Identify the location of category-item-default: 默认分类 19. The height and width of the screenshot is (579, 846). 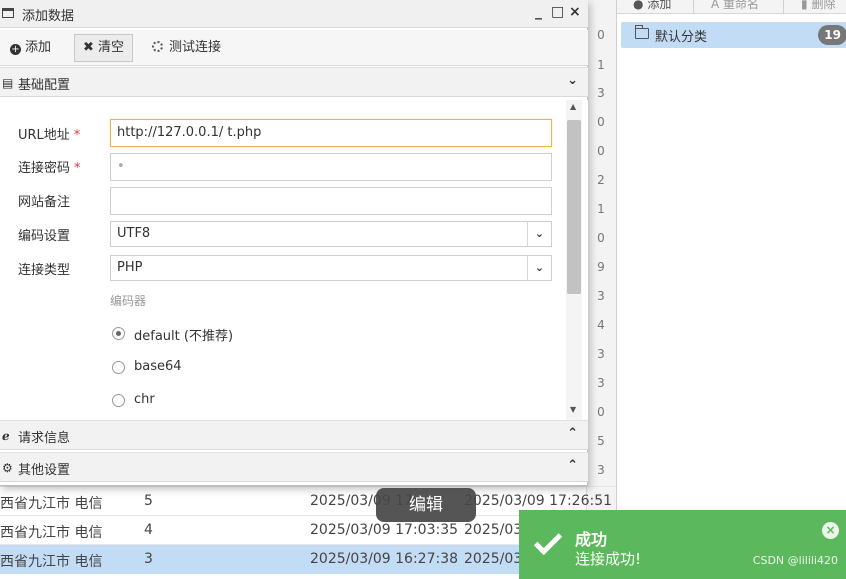
(733, 35).